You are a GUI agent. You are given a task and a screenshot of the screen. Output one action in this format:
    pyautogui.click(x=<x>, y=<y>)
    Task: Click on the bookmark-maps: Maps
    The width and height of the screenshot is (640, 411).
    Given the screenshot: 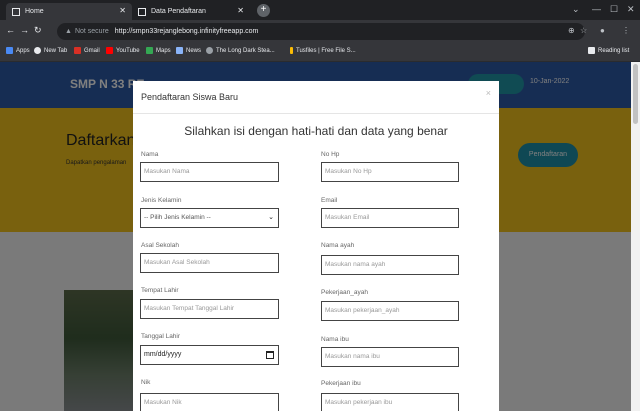 What is the action you would take?
    pyautogui.click(x=158, y=50)
    